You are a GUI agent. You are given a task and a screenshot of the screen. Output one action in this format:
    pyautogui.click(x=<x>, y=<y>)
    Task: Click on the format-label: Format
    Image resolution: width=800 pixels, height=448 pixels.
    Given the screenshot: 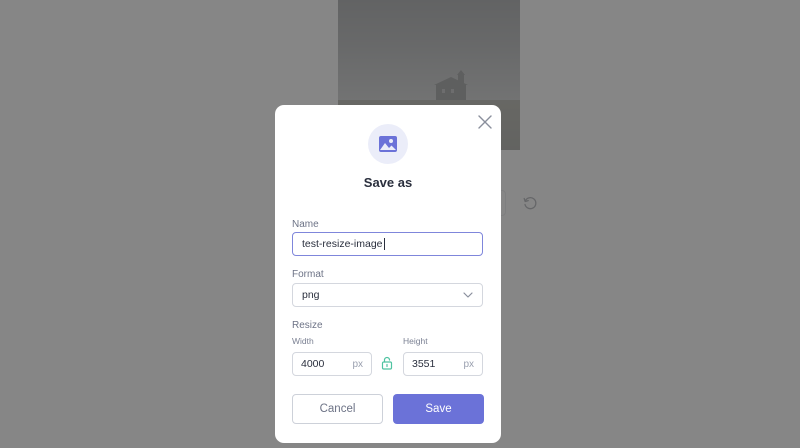 What is the action you would take?
    pyautogui.click(x=308, y=274)
    